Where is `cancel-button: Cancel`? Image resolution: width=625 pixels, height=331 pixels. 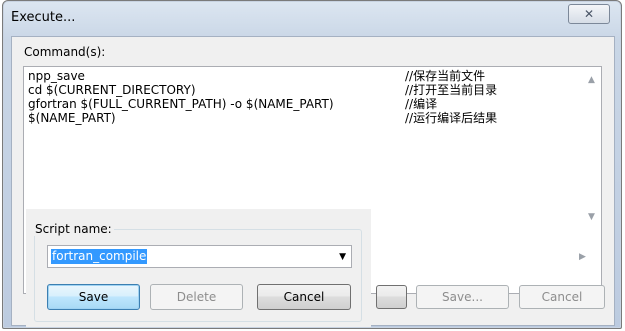
cancel-button: Cancel is located at coordinates (304, 297).